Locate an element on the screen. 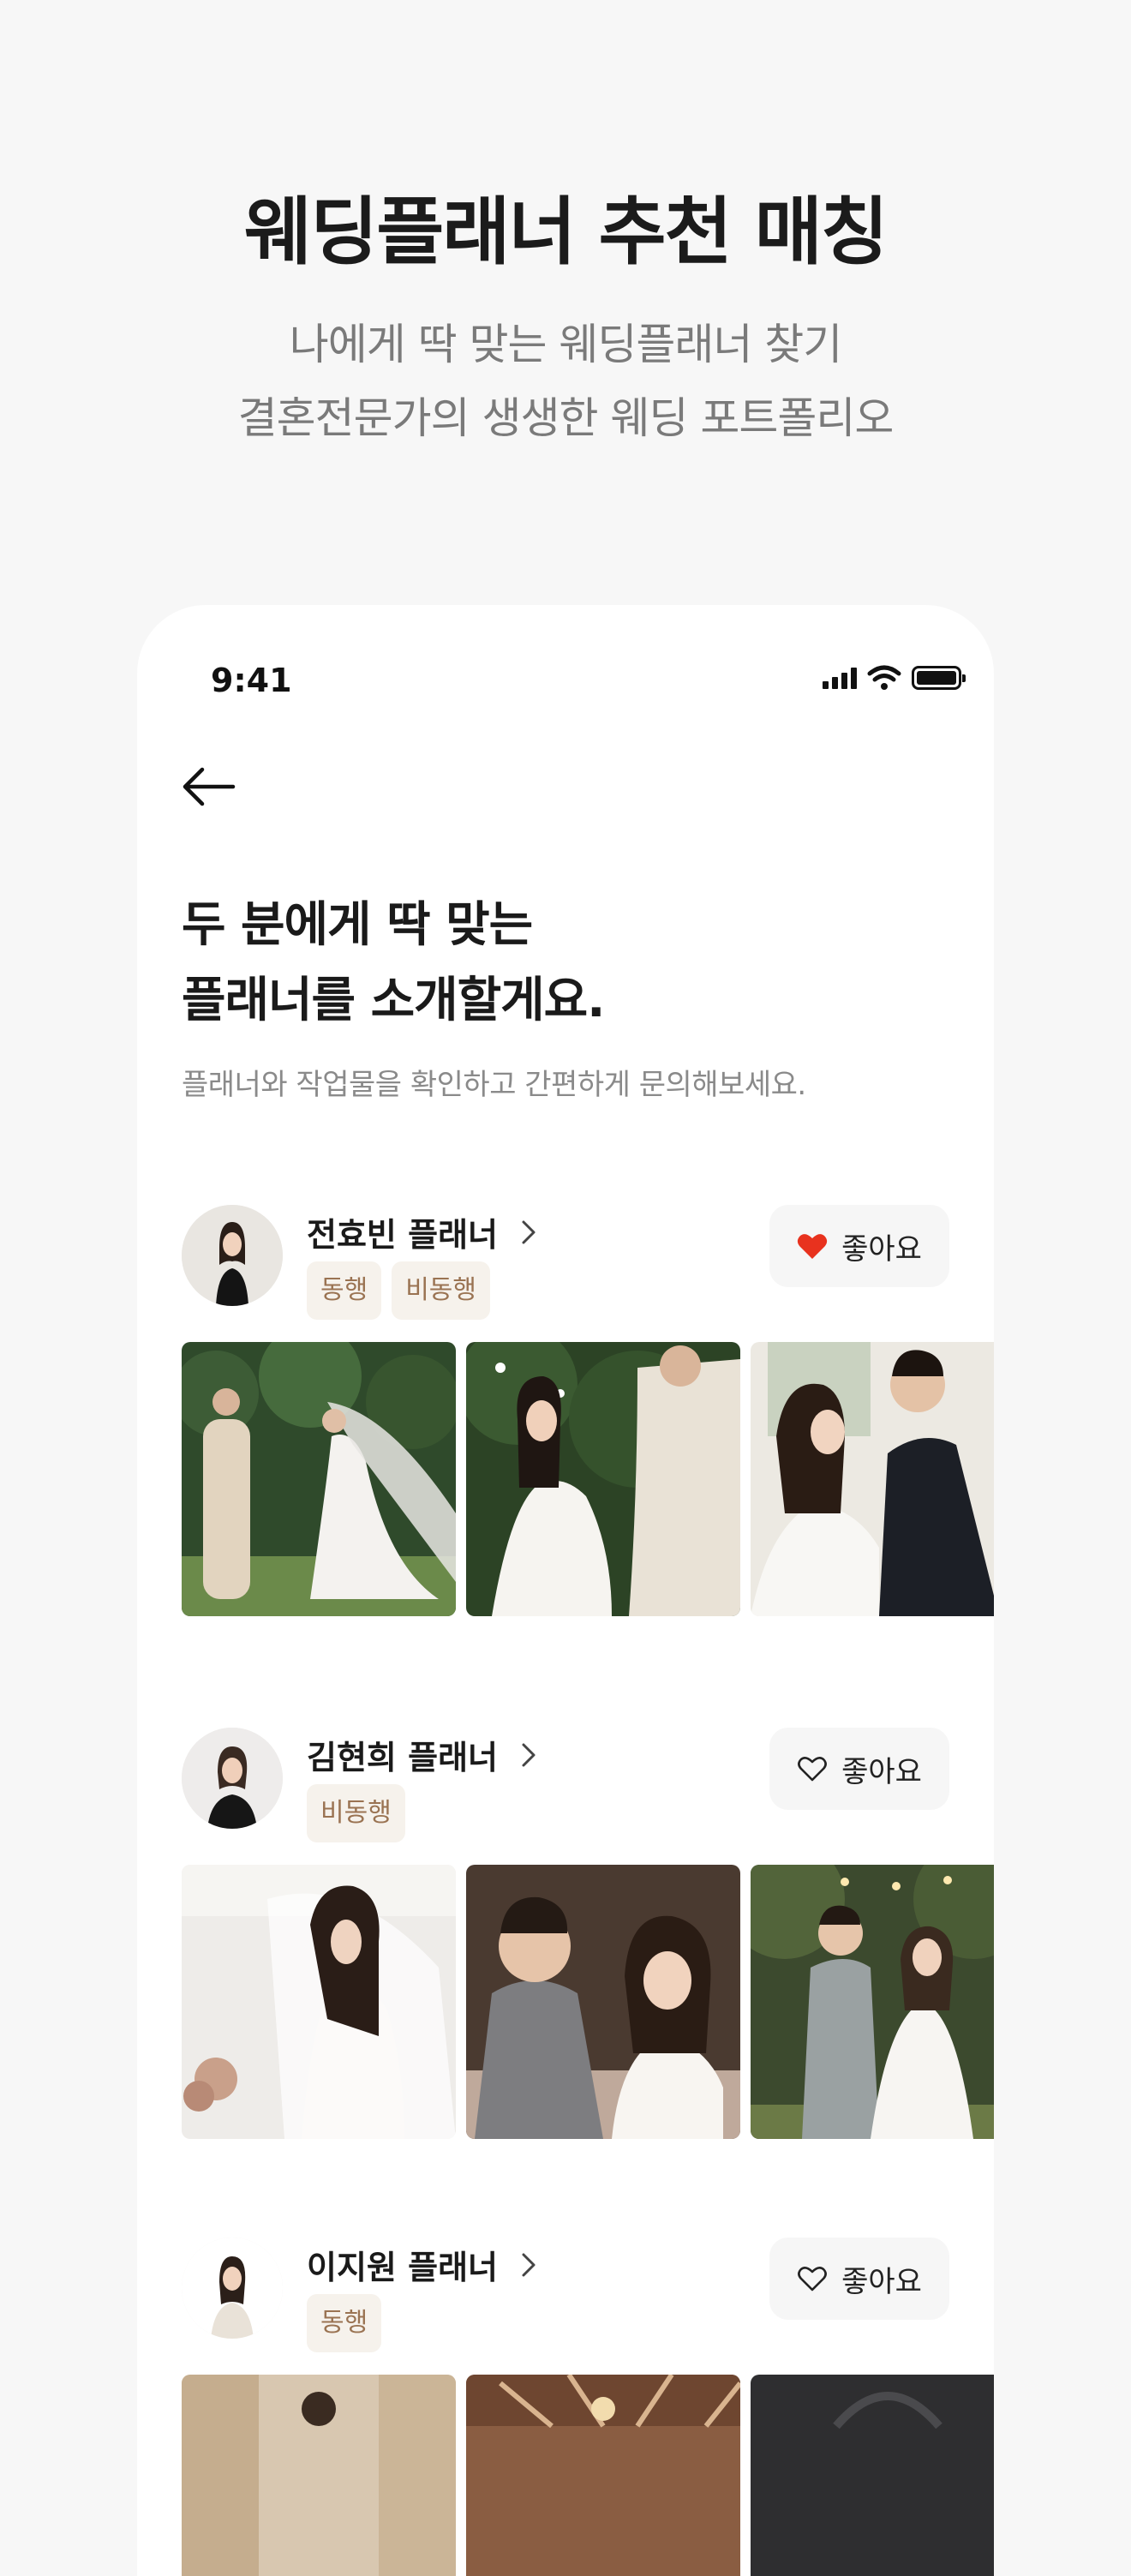  status-time: 9:41 is located at coordinates (251, 680).